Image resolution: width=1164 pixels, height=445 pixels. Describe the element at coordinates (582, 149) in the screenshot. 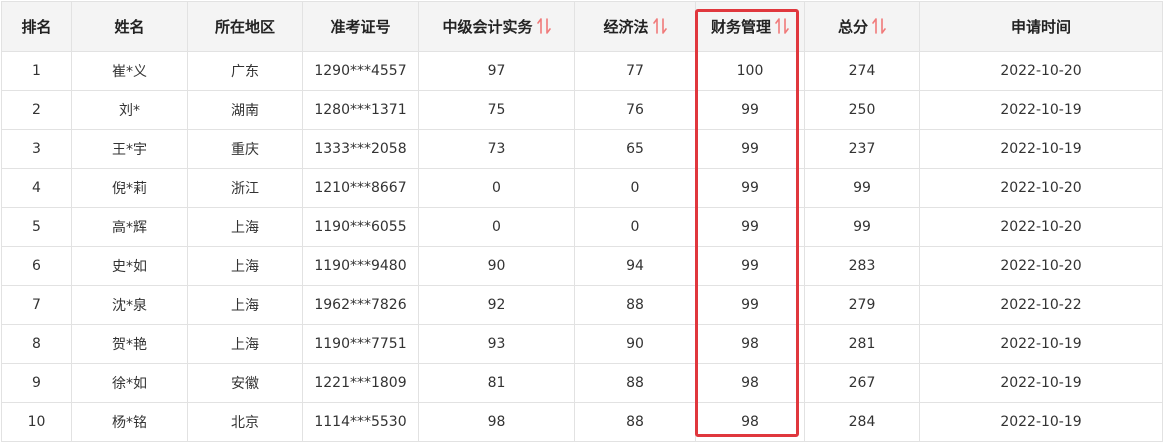

I see `table-row: 3 王*宇 重庆 1333***2058 73 65 99 237 2022-10-19` at that location.